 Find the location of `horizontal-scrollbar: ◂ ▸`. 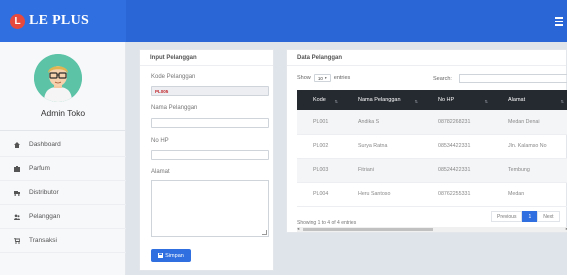

horizontal-scrollbar: ◂ ▸ is located at coordinates (432, 229).